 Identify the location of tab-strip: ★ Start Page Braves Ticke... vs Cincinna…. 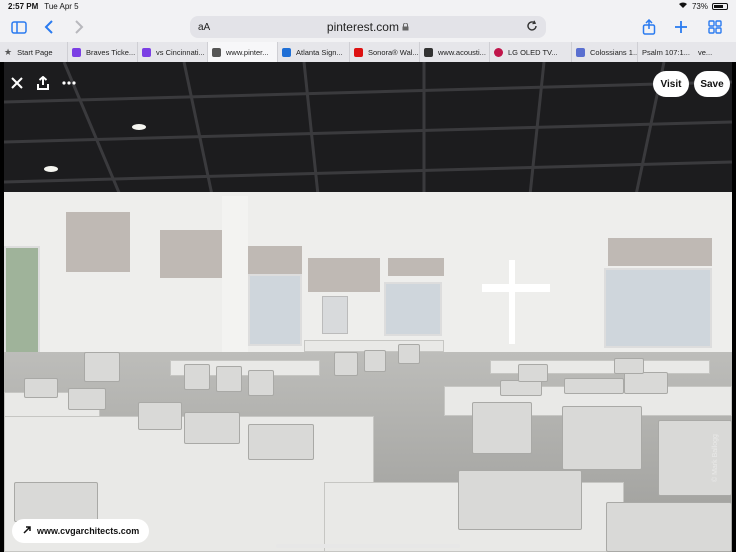
(368, 52).